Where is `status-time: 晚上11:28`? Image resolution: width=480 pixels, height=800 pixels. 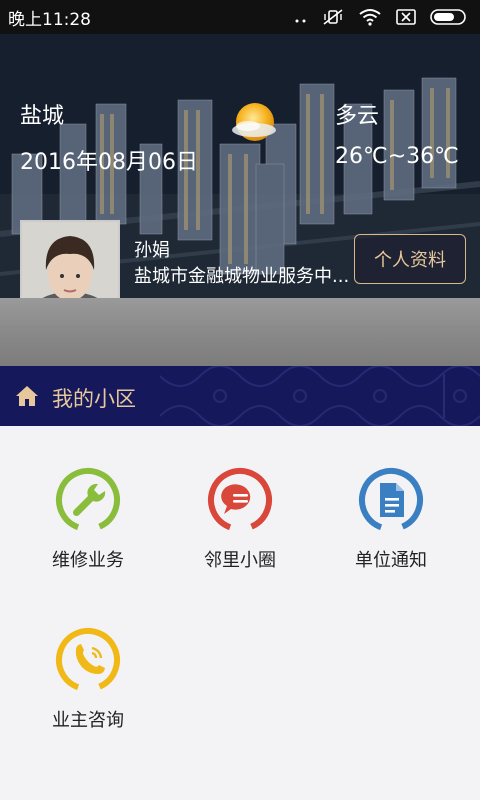
status-time: 晚上11:28 is located at coordinates (49, 19).